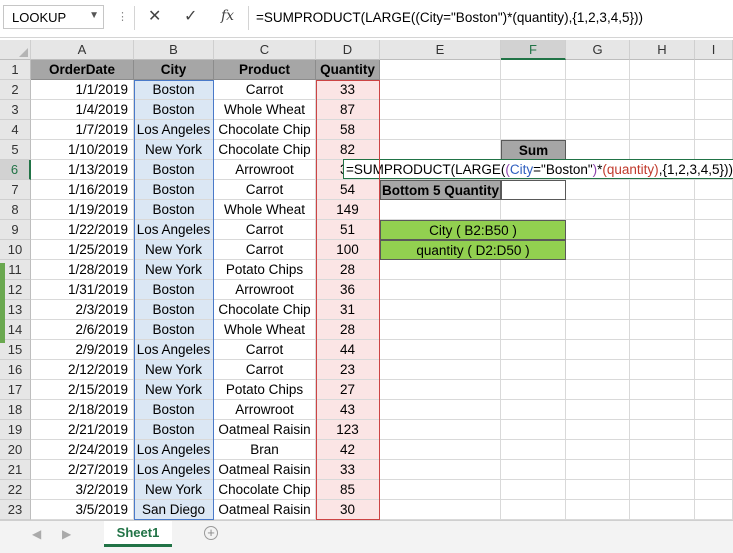 This screenshot has width=733, height=553. Describe the element at coordinates (533, 190) in the screenshot. I see `bottom5-result` at that location.